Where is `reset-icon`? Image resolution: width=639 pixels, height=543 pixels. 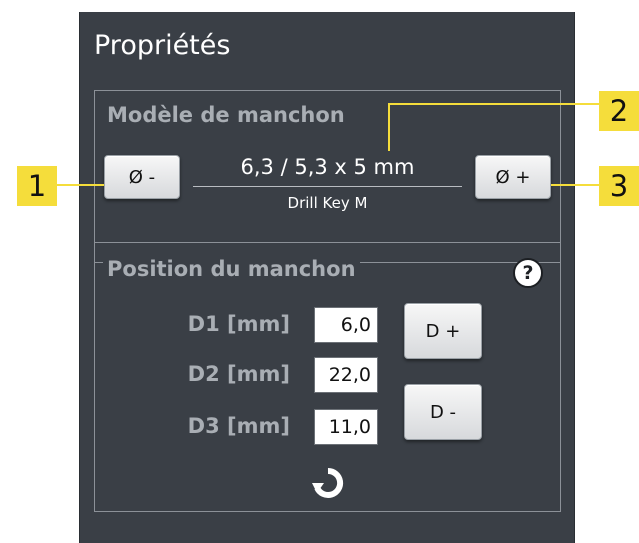 reset-icon is located at coordinates (328, 483).